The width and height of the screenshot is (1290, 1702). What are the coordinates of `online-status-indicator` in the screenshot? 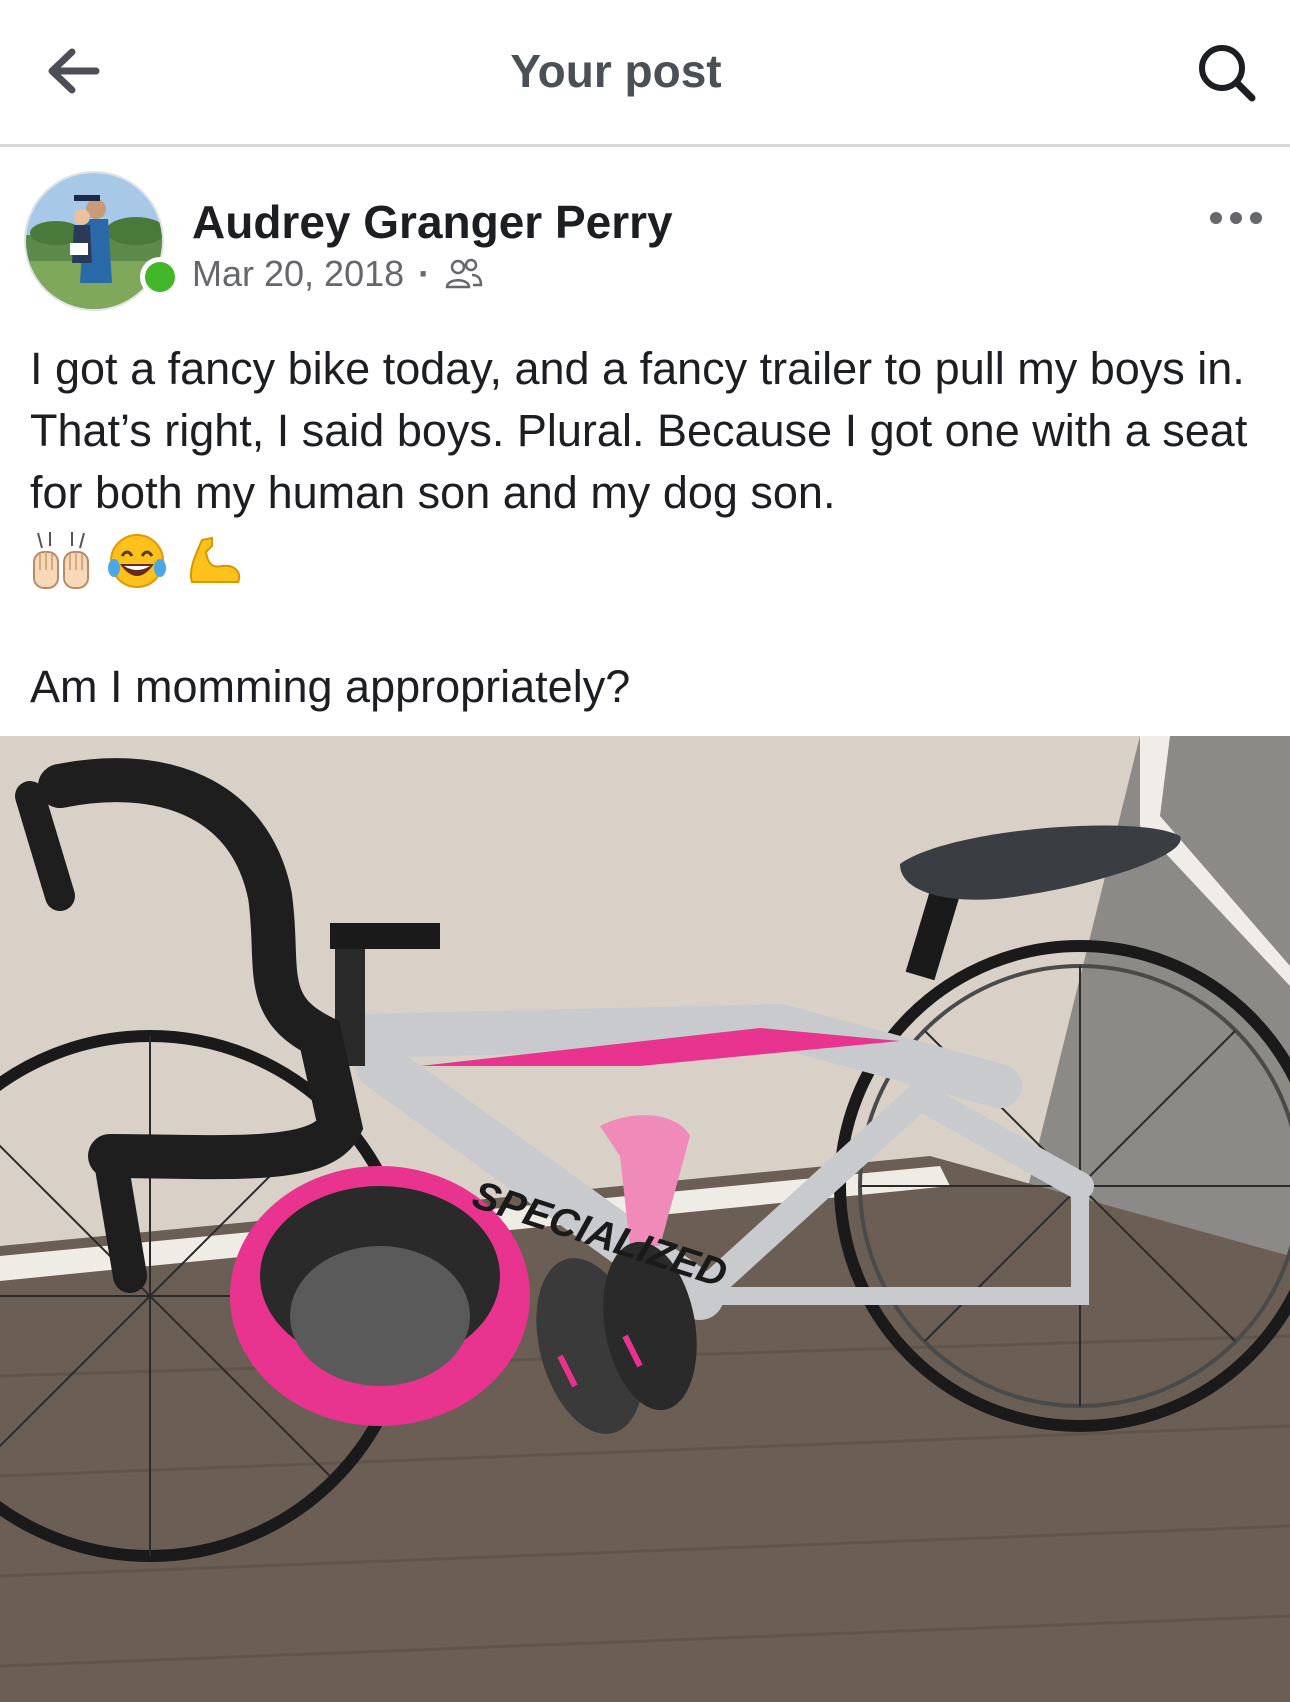 It's located at (160, 277).